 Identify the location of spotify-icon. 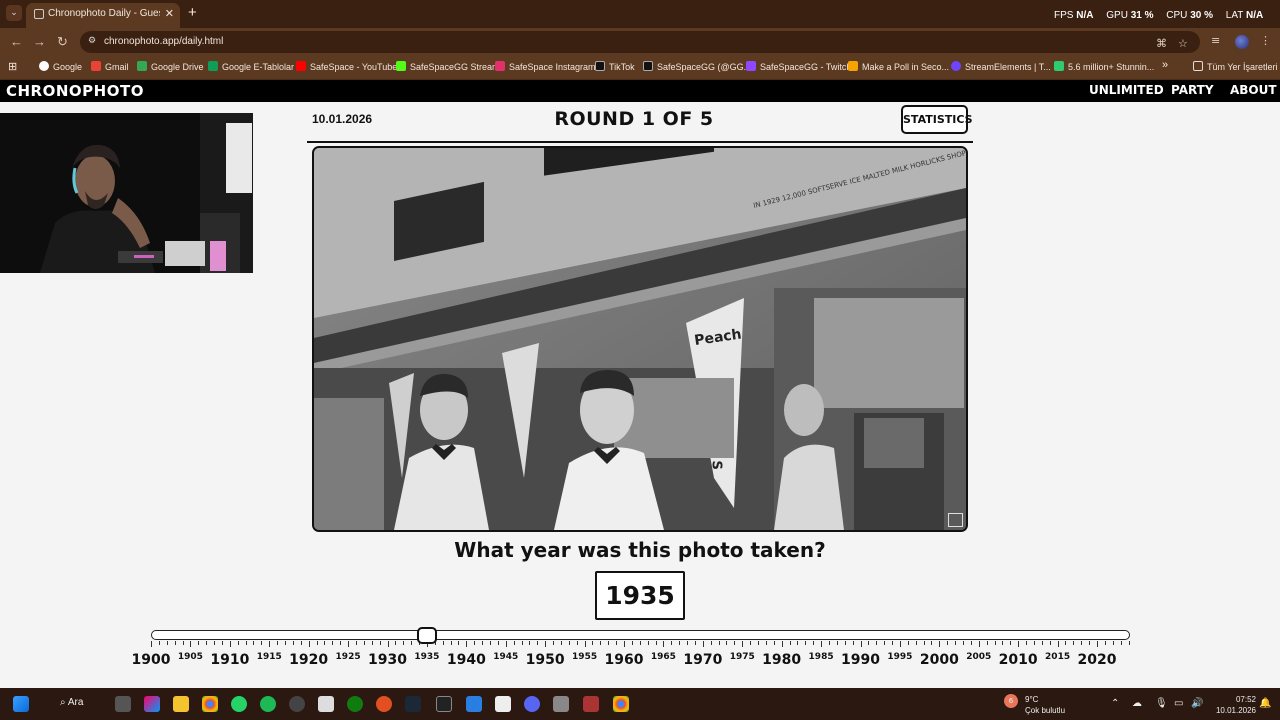
(268, 704).